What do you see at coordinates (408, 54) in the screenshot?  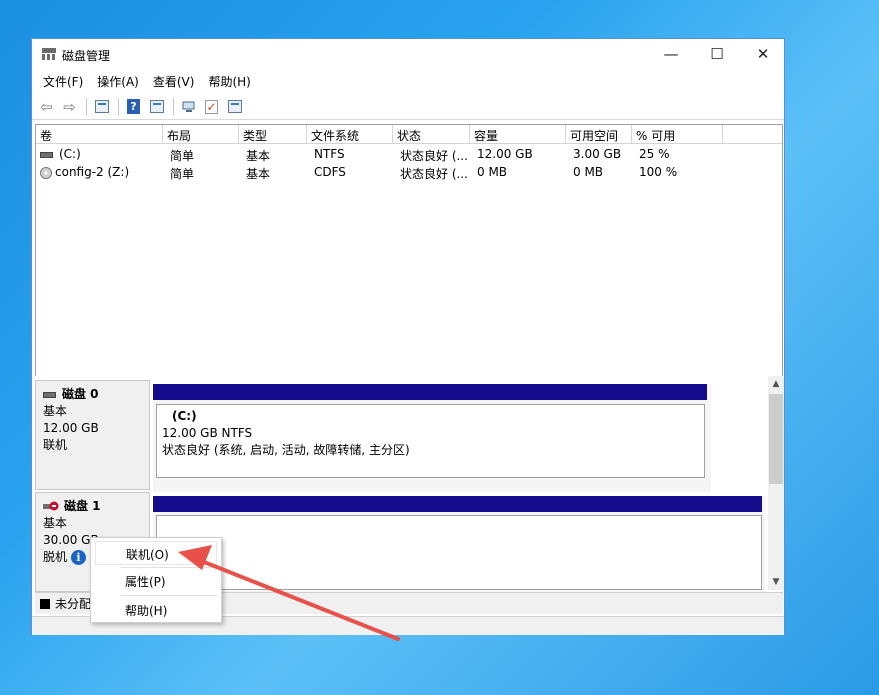 I see `title-bar: 磁盘管理 — ☐ ✕` at bounding box center [408, 54].